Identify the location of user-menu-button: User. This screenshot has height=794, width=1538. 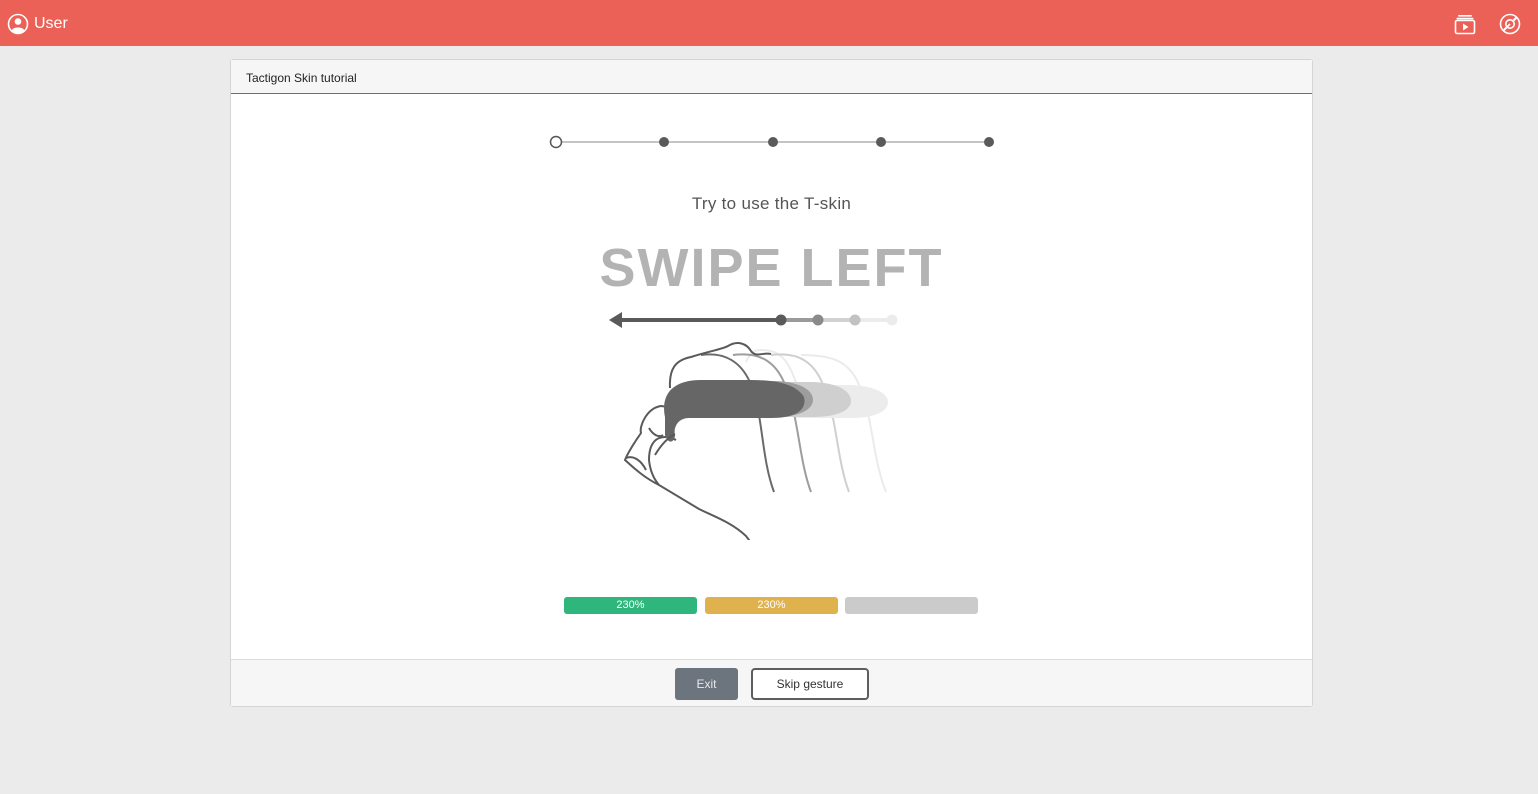
(37, 24).